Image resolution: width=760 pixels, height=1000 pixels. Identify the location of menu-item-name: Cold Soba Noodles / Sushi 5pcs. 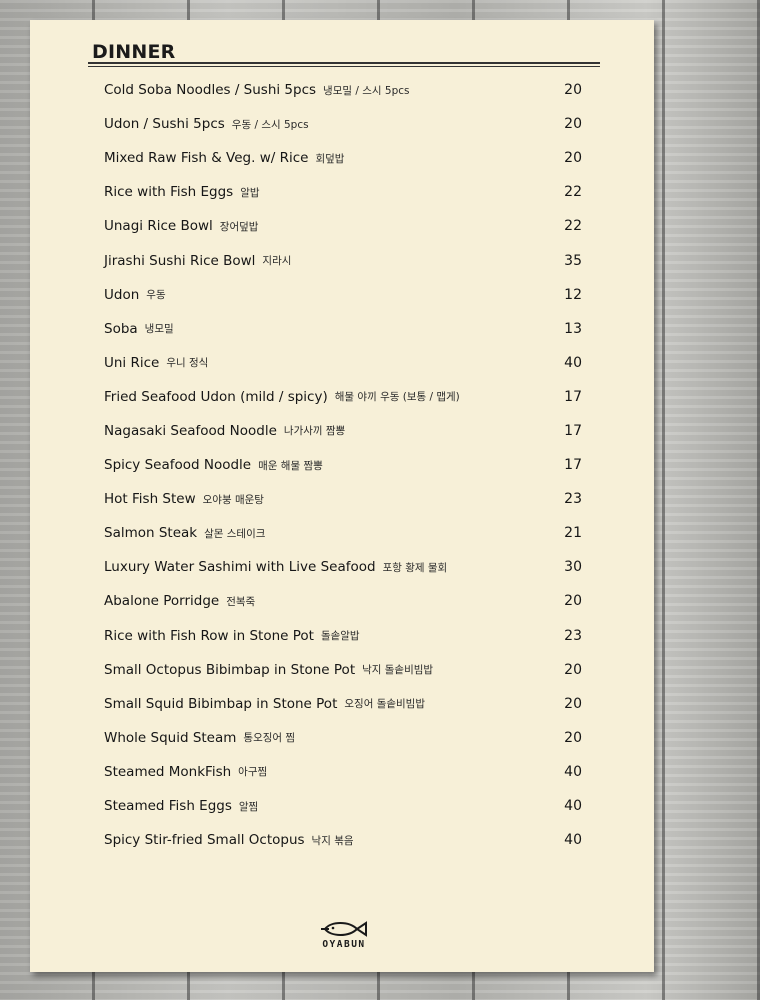
(210, 90).